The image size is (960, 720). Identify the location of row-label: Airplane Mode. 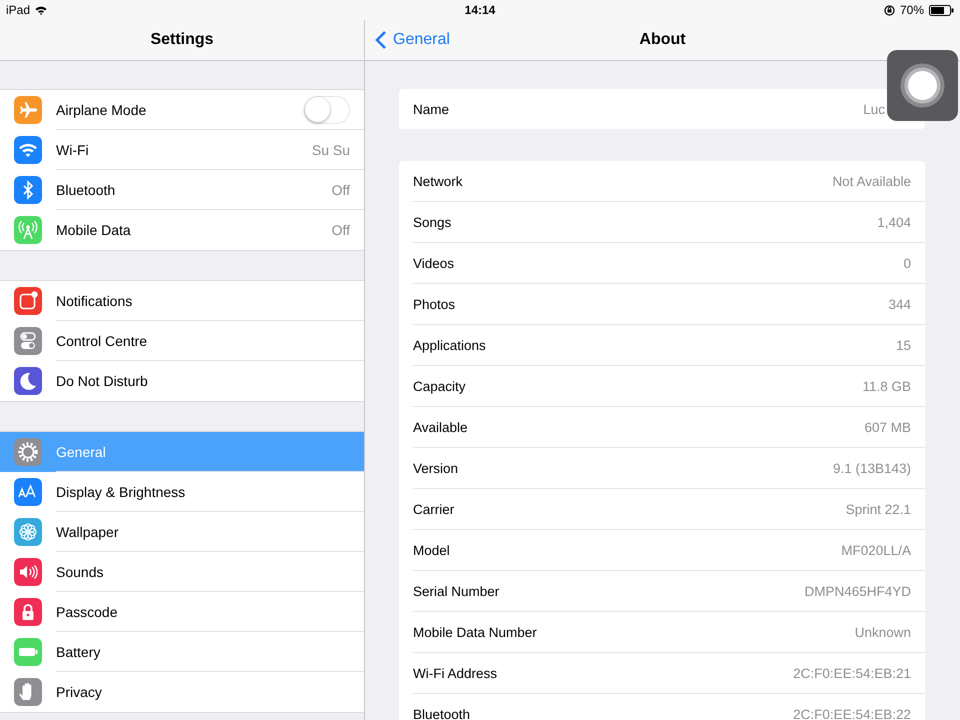
(102, 110).